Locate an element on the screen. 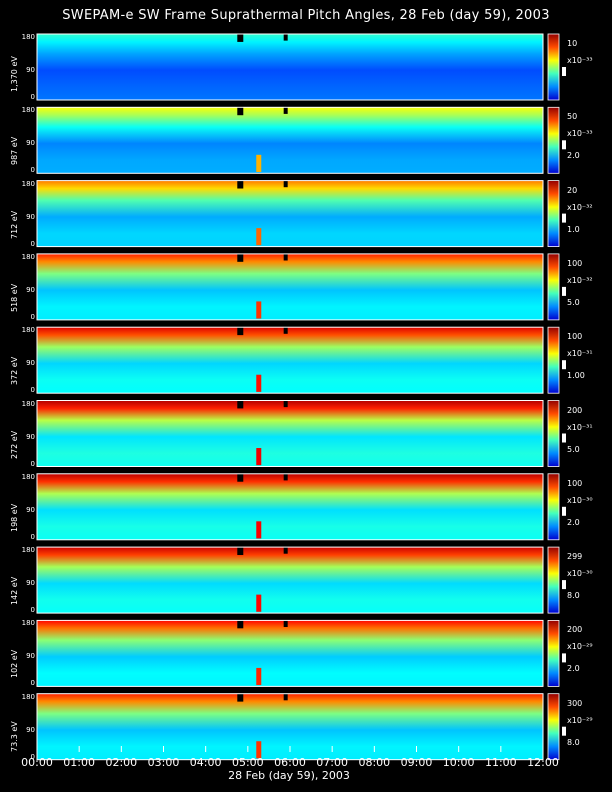 The width and height of the screenshot is (612, 792). x-tick-label: 02:00 is located at coordinates (121, 762).